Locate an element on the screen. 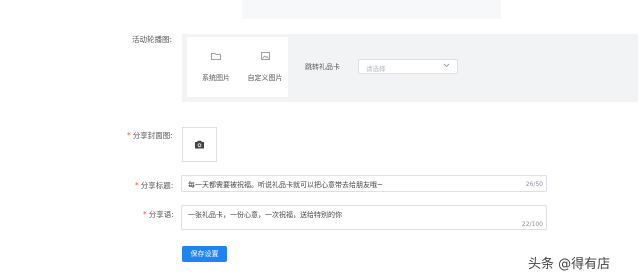 This screenshot has height=278, width=640. share-title-input: 每一天都需要被祝福。听说礼品卡就可以把心意带去给朋友哦~ 26/50 is located at coordinates (364, 183).